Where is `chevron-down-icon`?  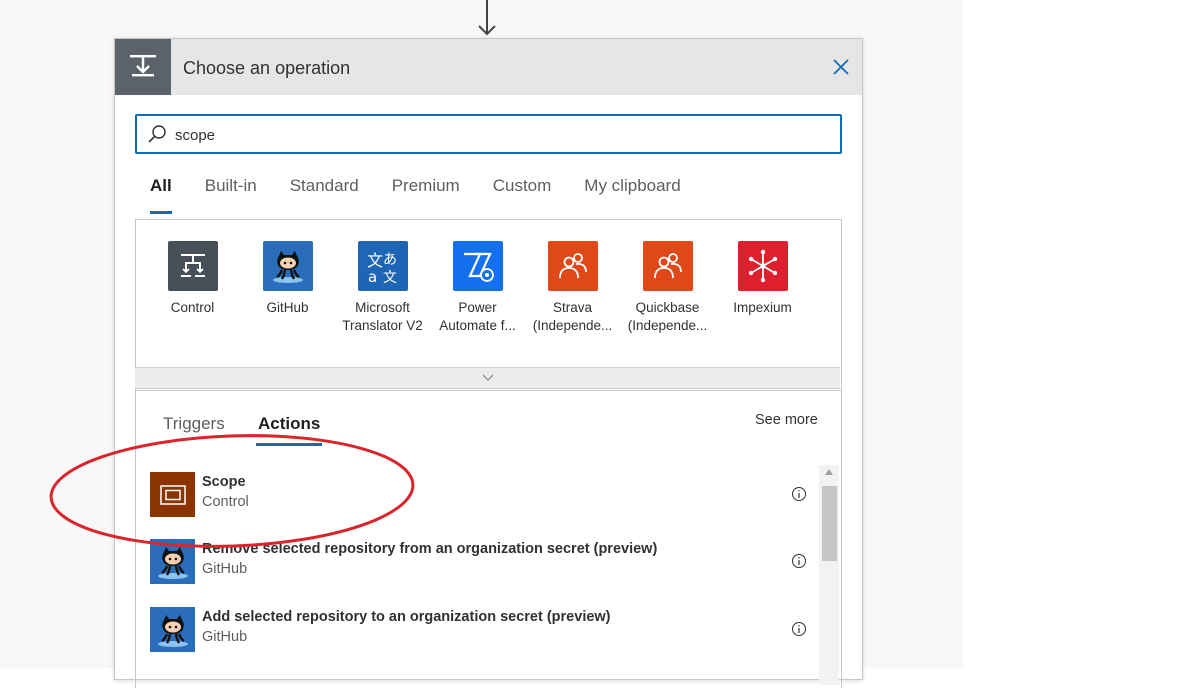 chevron-down-icon is located at coordinates (488, 378).